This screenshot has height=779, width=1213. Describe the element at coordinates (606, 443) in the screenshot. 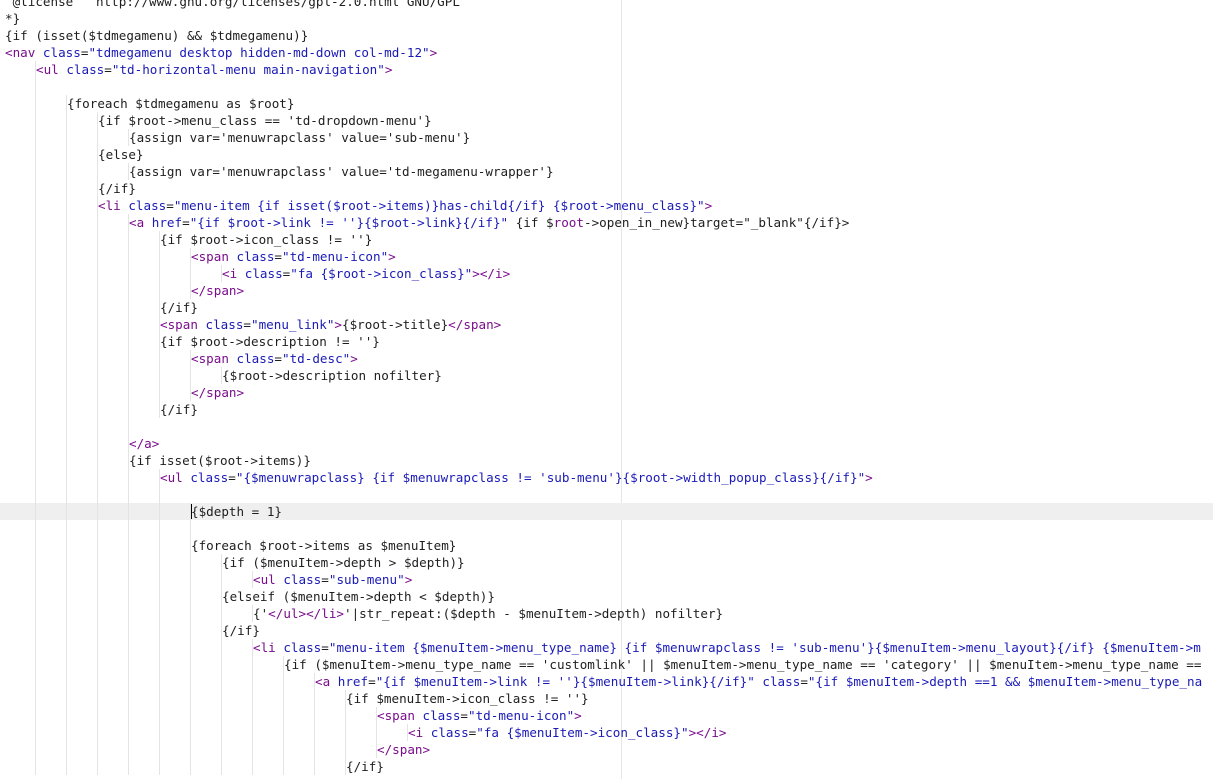

I see `code-line: </a>` at that location.